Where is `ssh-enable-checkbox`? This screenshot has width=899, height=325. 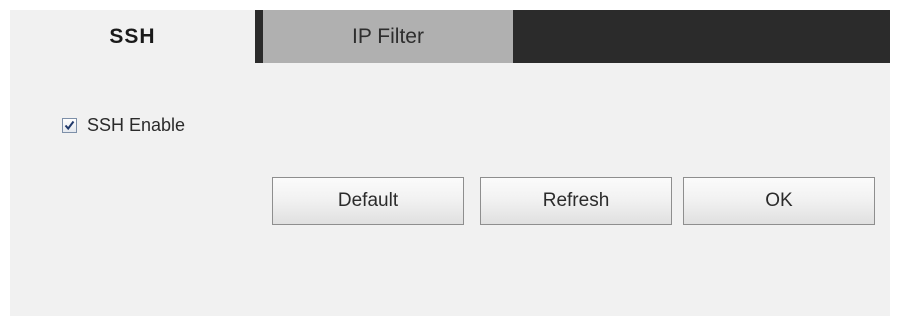 ssh-enable-checkbox is located at coordinates (69, 125).